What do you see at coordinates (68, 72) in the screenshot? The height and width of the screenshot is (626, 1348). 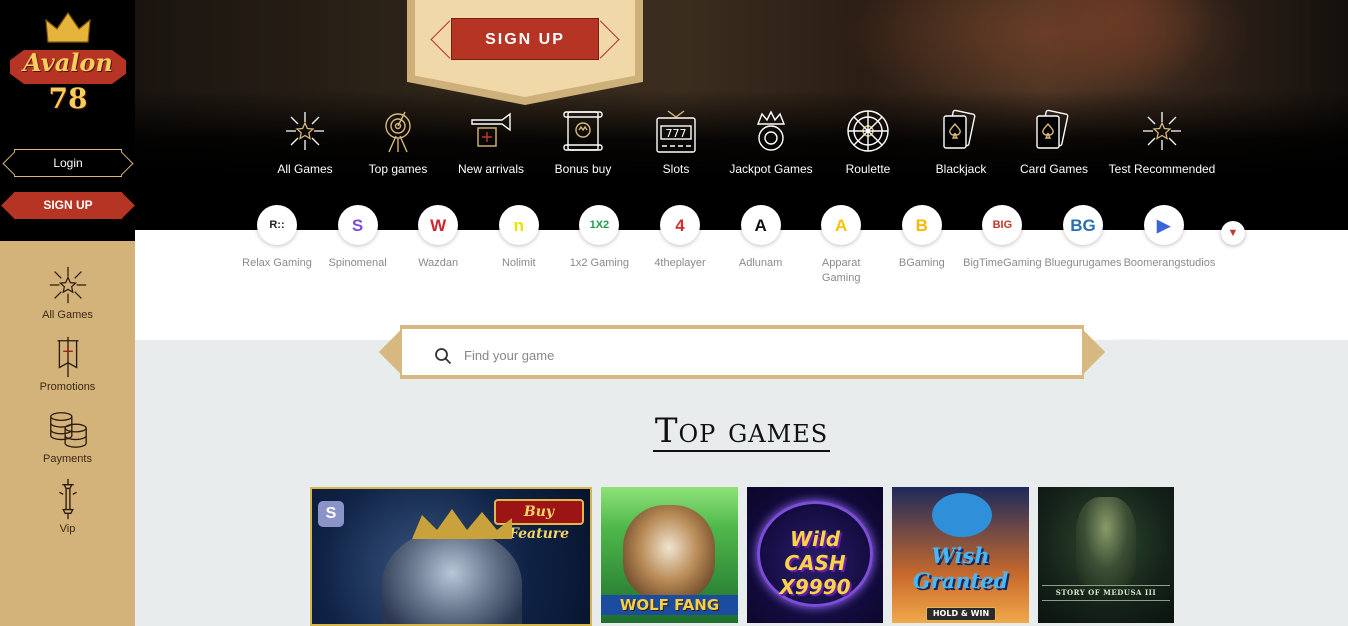 I see `brand-logo: Avalon 78` at bounding box center [68, 72].